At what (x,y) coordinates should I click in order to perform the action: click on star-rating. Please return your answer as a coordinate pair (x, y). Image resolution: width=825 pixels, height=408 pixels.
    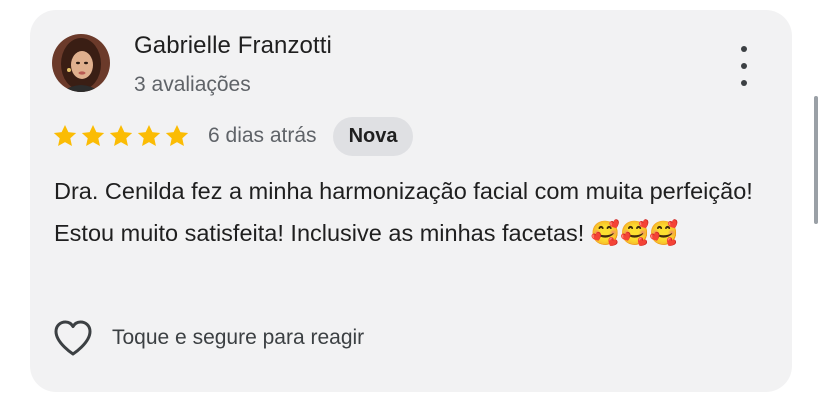
    Looking at the image, I should click on (122, 136).